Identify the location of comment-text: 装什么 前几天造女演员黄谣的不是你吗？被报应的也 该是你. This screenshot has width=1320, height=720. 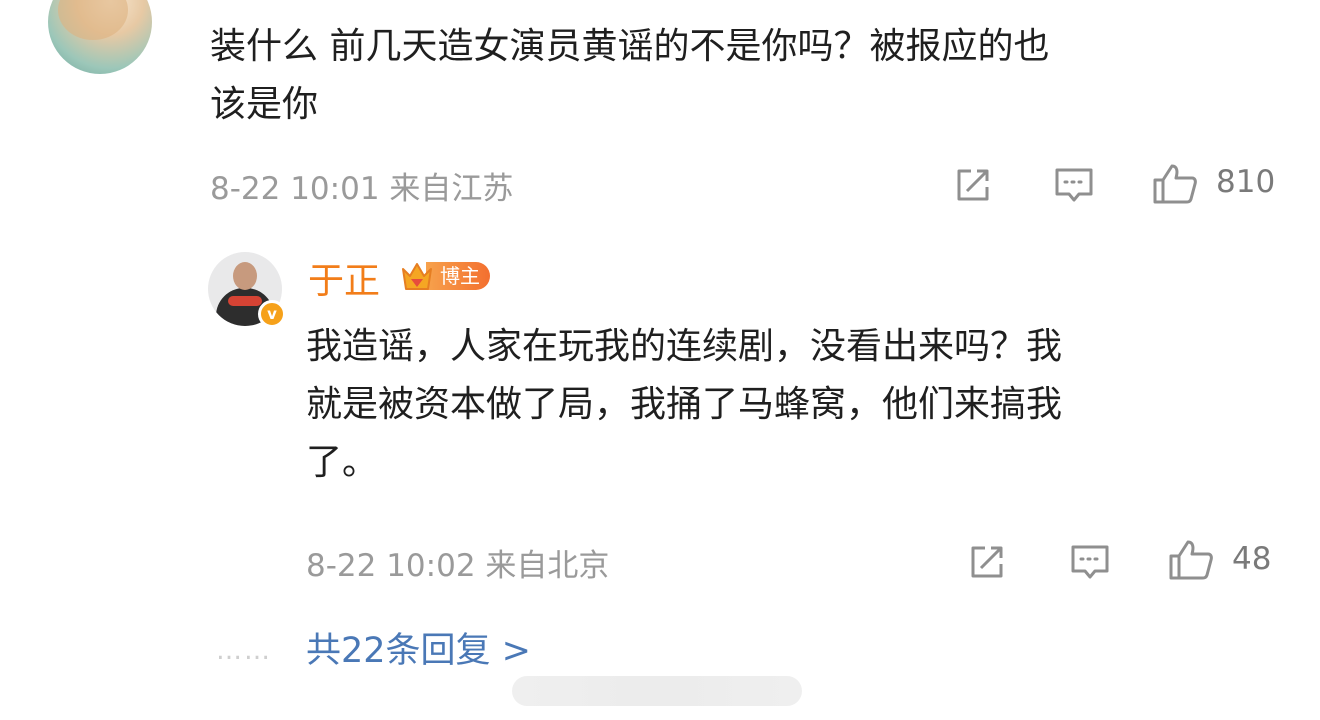
(630, 75).